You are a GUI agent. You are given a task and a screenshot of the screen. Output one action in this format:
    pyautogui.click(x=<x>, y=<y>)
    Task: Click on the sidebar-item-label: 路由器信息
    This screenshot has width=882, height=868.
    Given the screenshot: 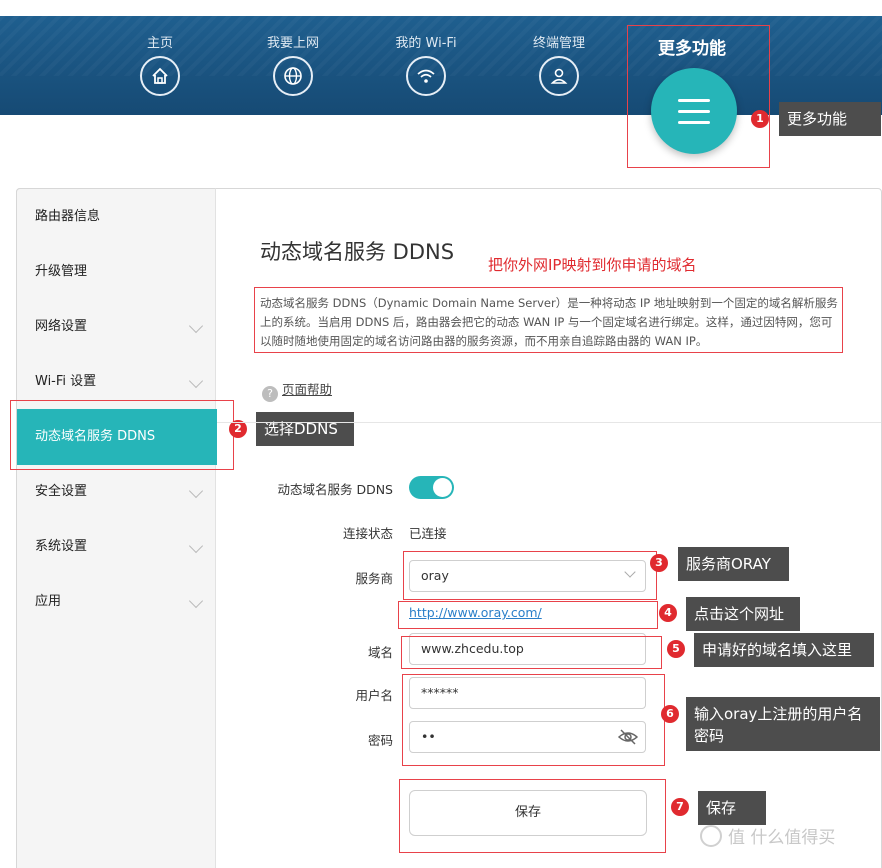 What is the action you would take?
    pyautogui.click(x=68, y=216)
    